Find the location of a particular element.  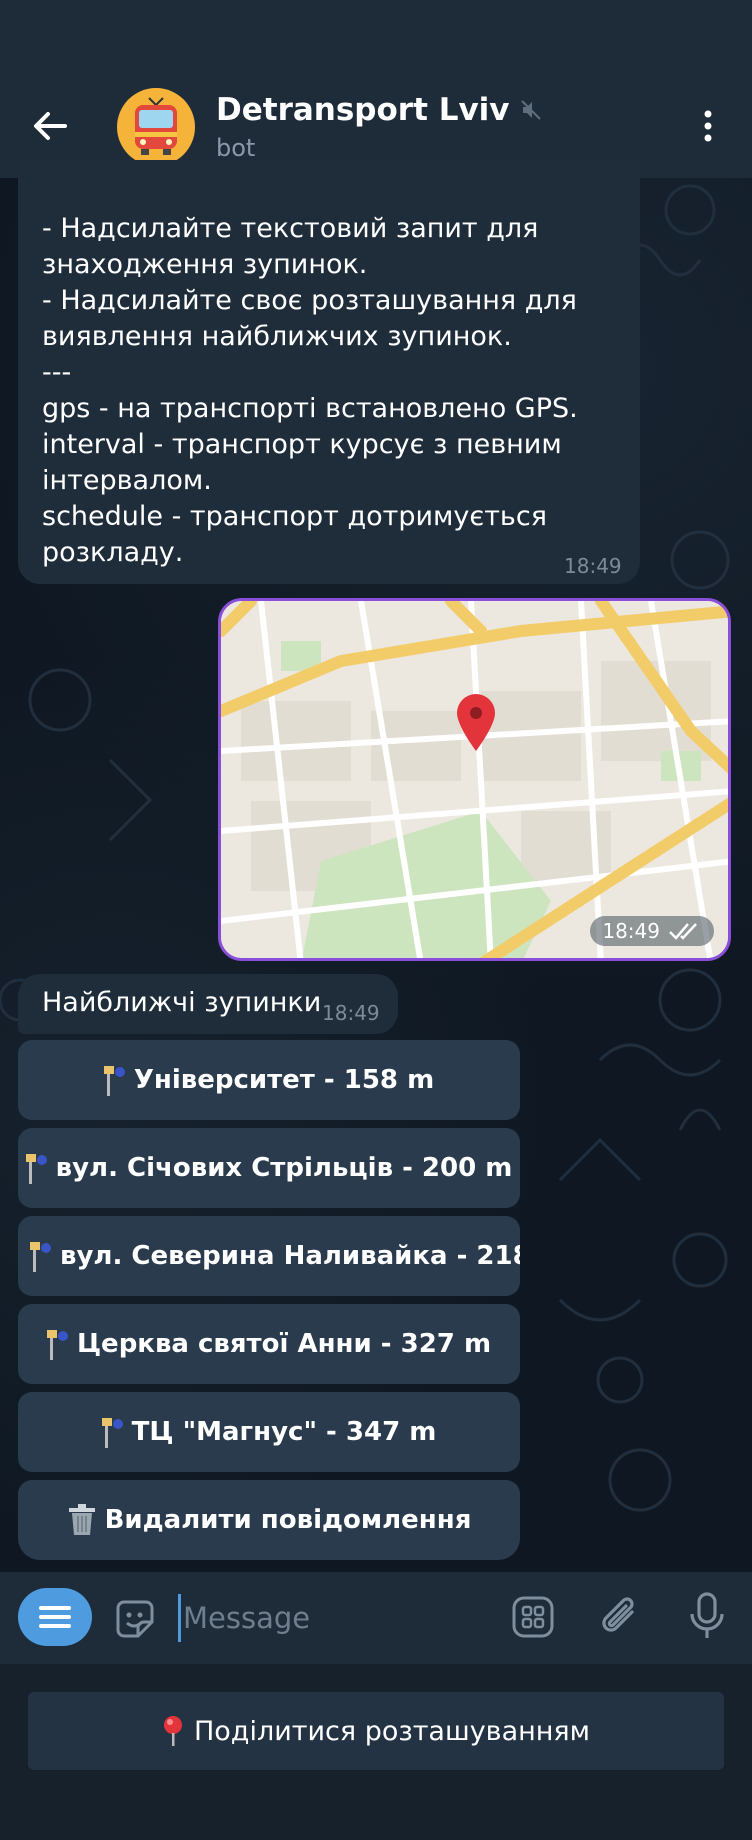

stop-button-severyna-nalyvaika: вул. Северина Наливайка - 218 m is located at coordinates (269, 1256).